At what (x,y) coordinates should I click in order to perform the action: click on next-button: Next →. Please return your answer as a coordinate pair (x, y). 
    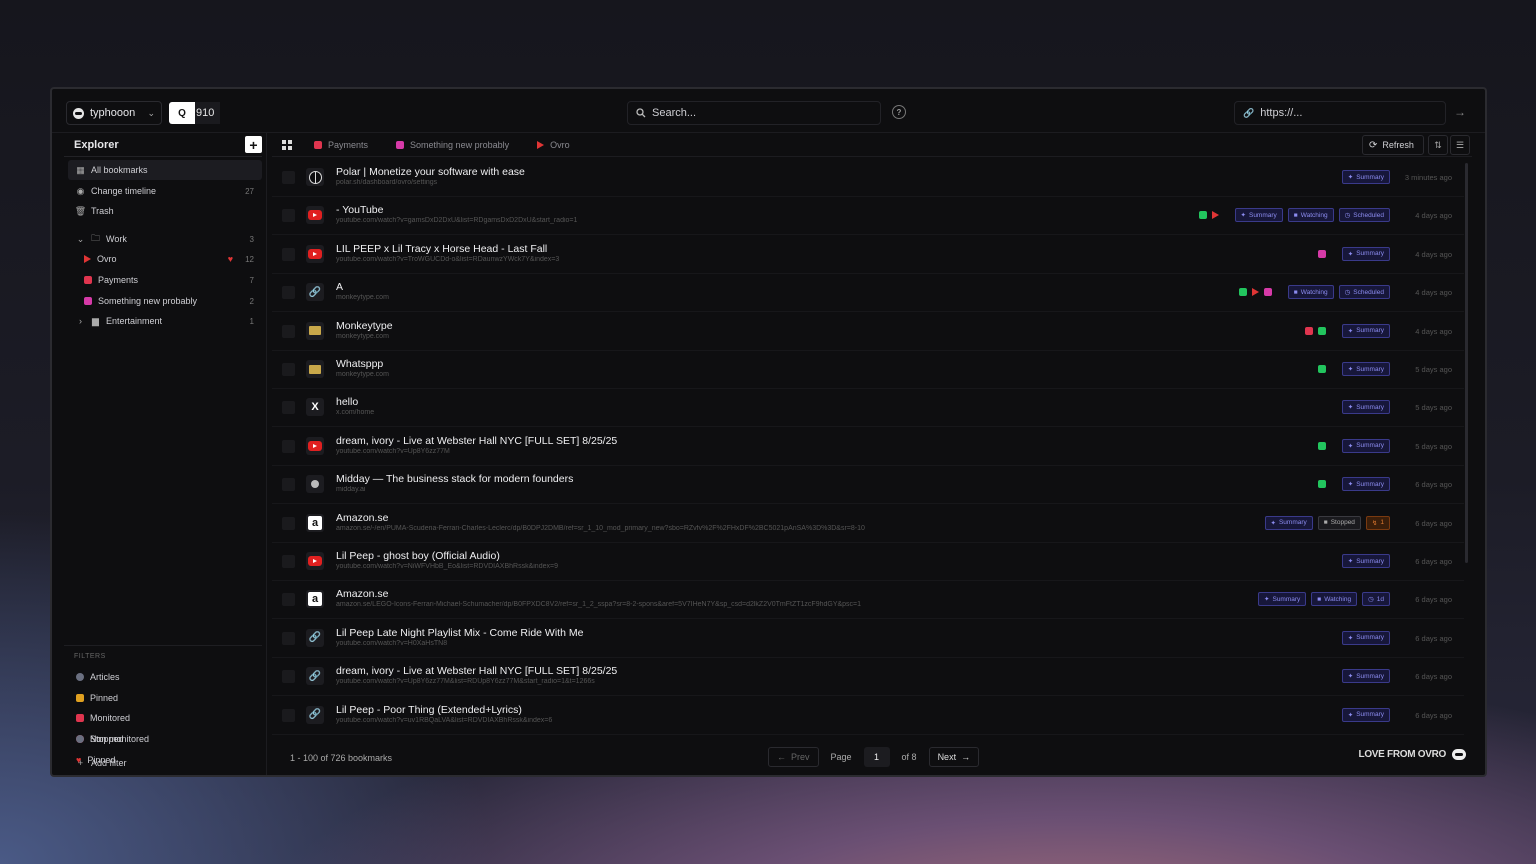
    Looking at the image, I should click on (954, 757).